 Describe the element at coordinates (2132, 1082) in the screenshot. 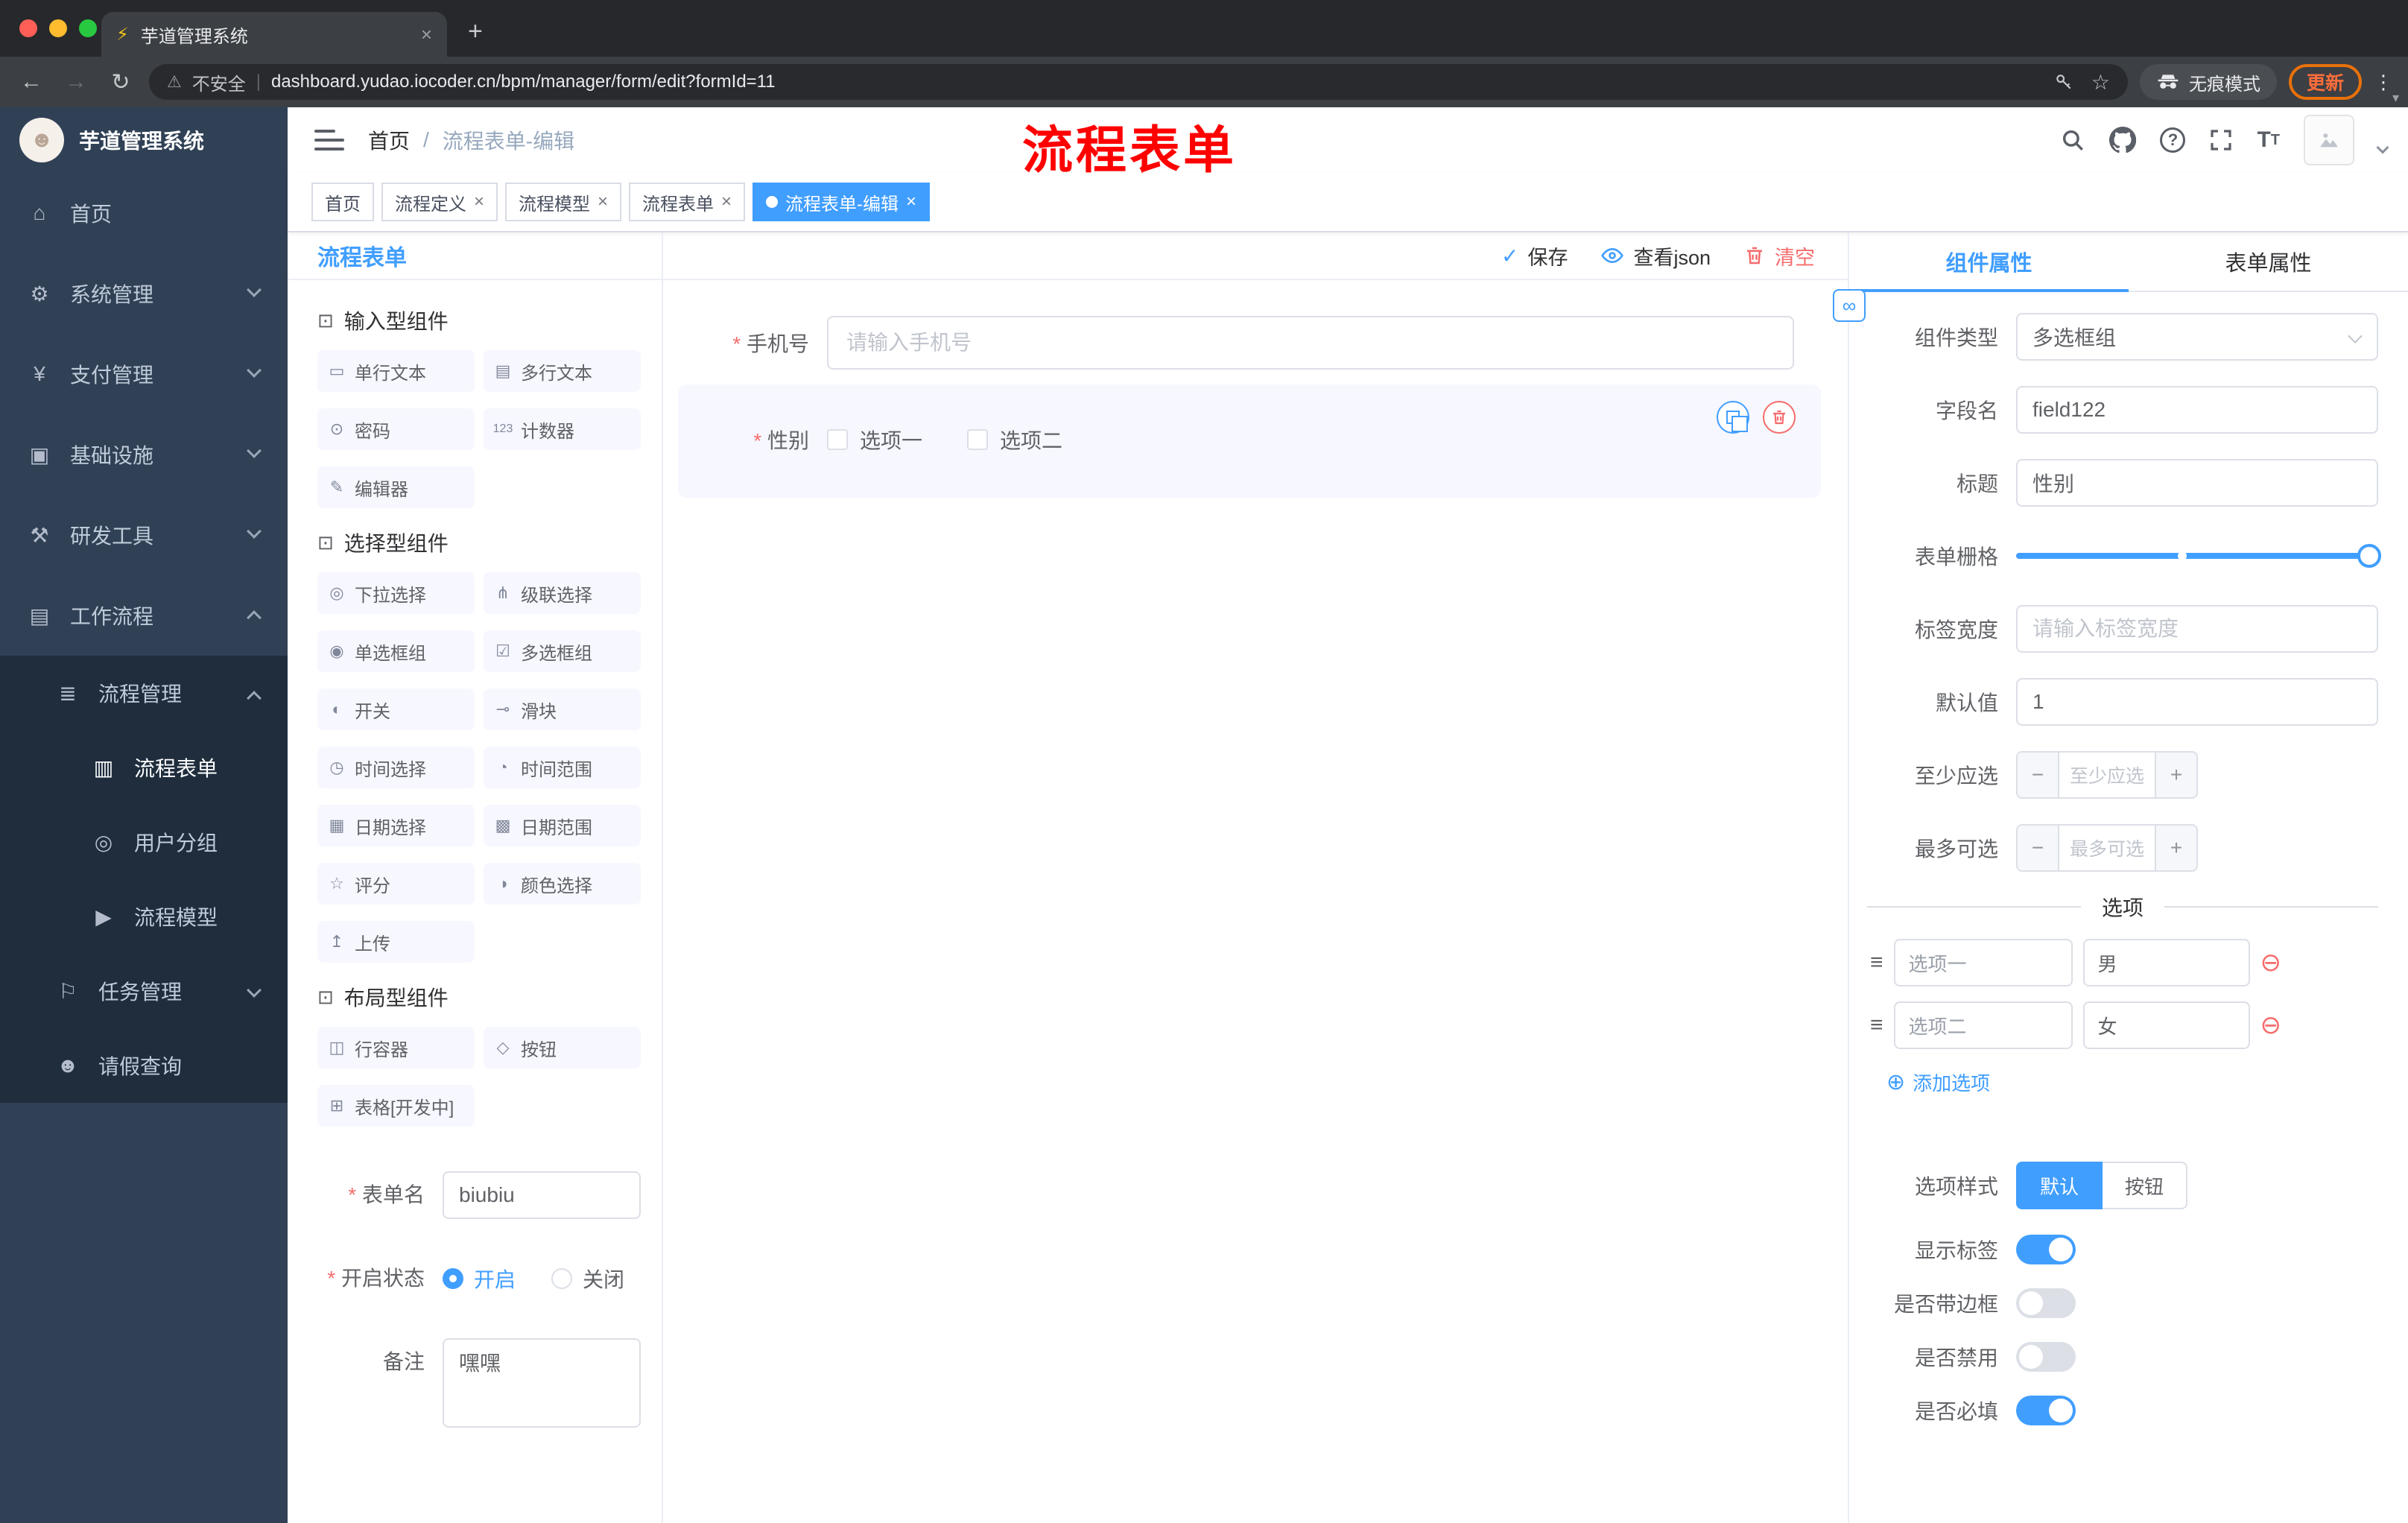

I see `add-option-button: ⊕ 添加选项` at that location.